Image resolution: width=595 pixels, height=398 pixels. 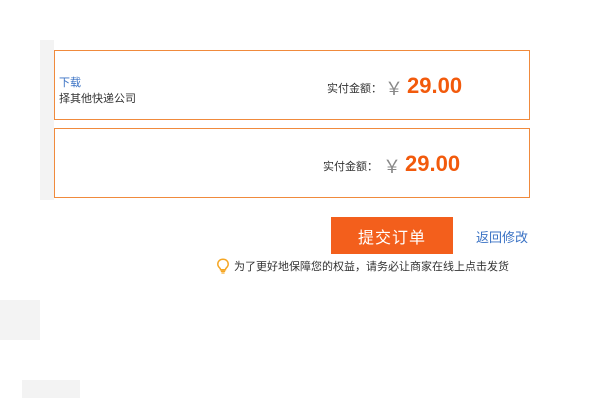 I want to click on order-summary-box-2: 实付金额： ￥ 29.00, so click(x=292, y=163).